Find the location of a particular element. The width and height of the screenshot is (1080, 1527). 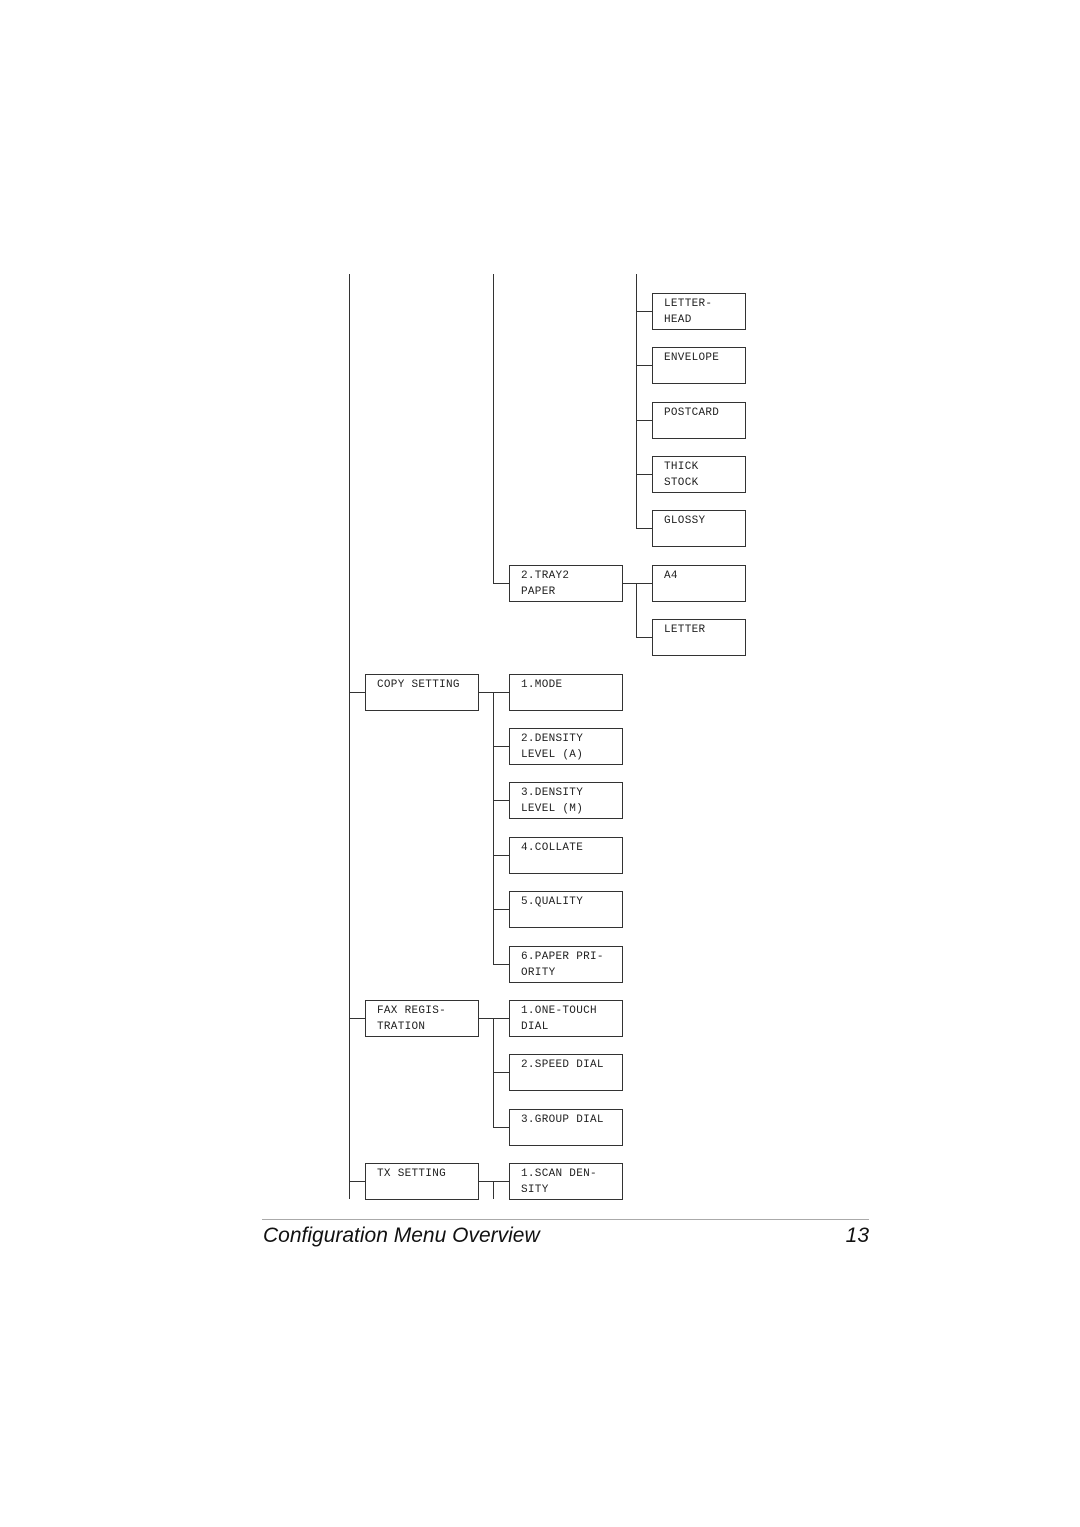

menu-item-mode: 1.MODE is located at coordinates (566, 692).